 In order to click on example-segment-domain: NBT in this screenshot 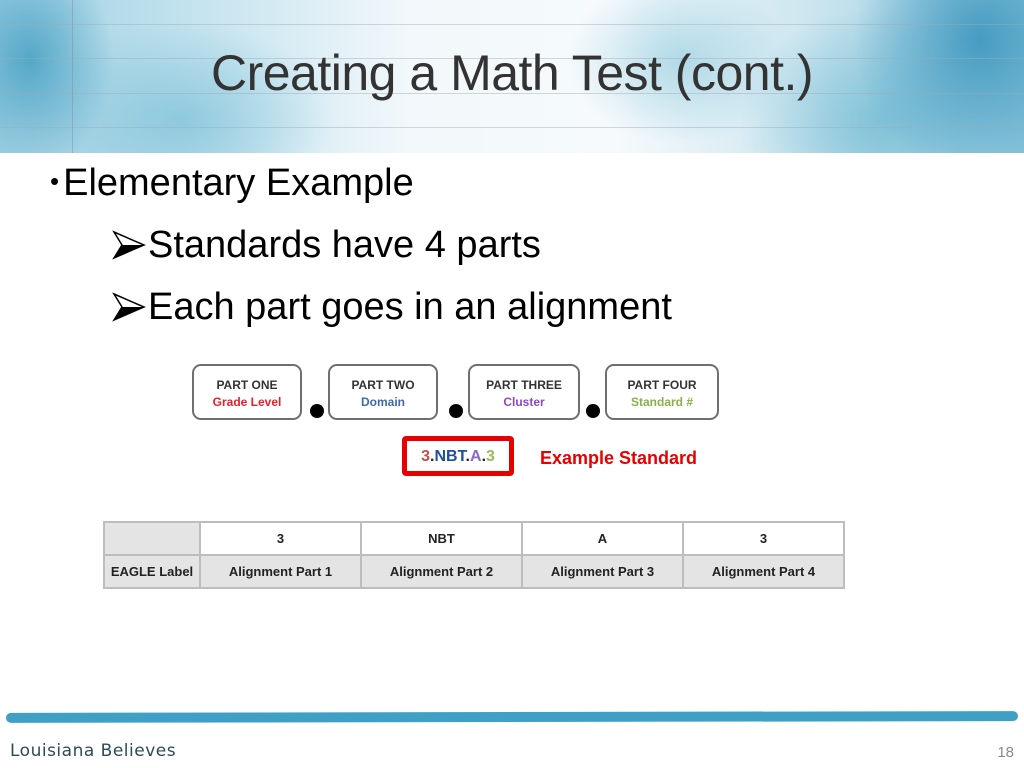, I will do `click(450, 456)`.